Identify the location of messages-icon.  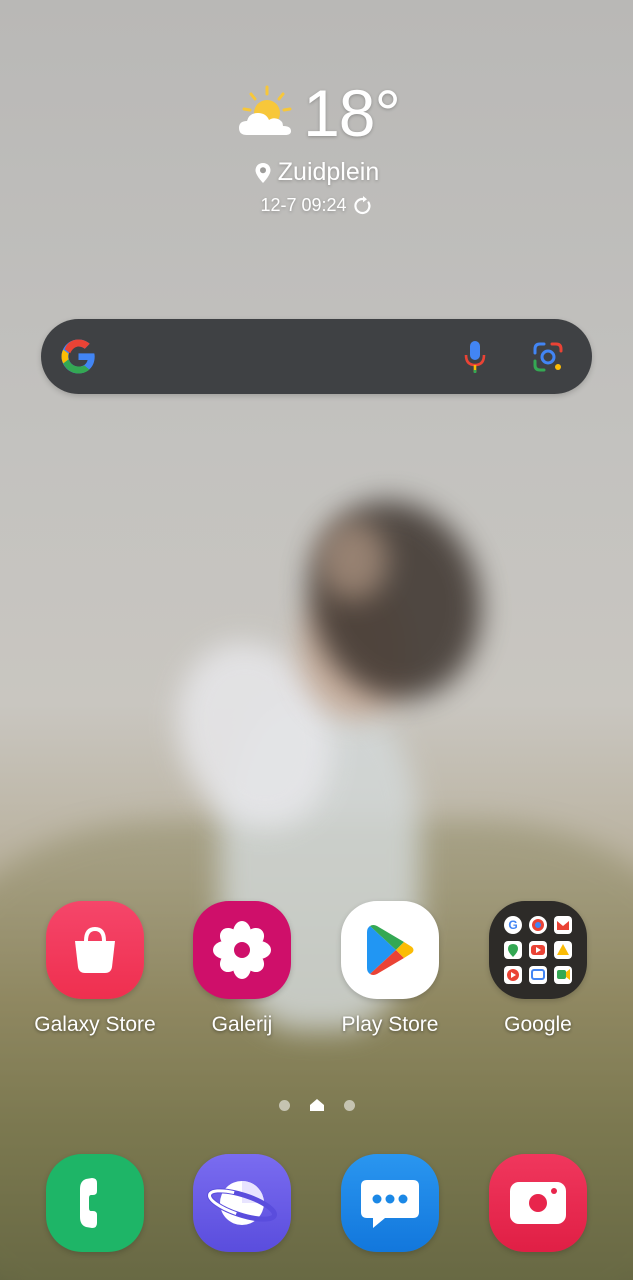
(390, 1203).